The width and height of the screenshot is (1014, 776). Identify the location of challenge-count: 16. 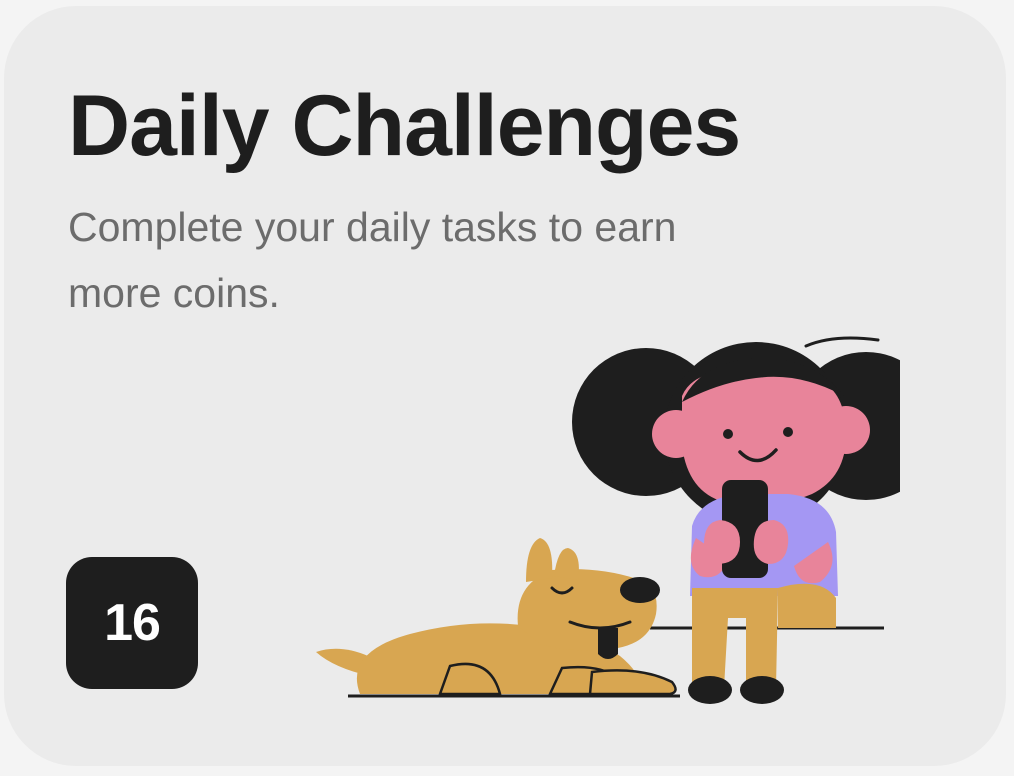
(132, 623).